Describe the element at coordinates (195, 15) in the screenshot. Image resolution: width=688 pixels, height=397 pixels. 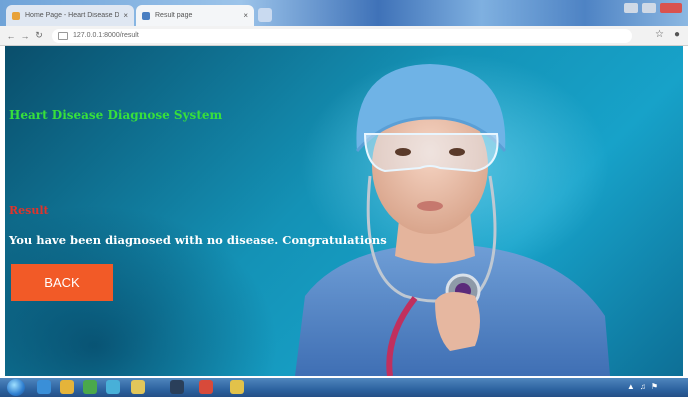
I see `tab-result-page: Result page ×` at that location.